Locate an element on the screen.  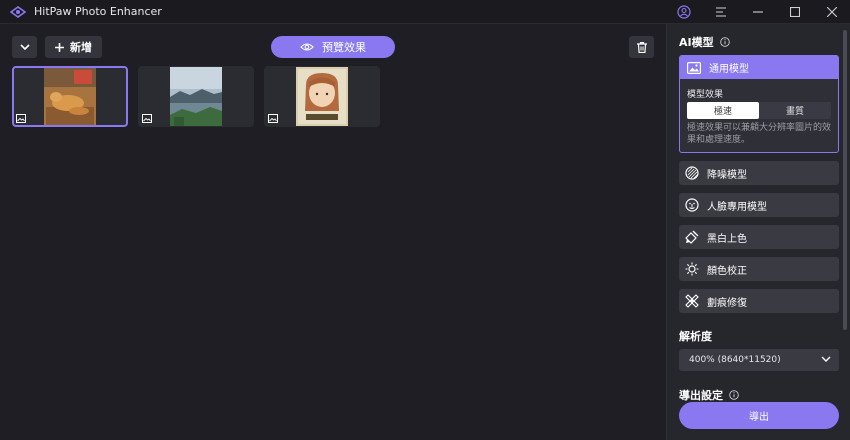
app-title: HitPaw Photo Enhancer is located at coordinates (98, 11).